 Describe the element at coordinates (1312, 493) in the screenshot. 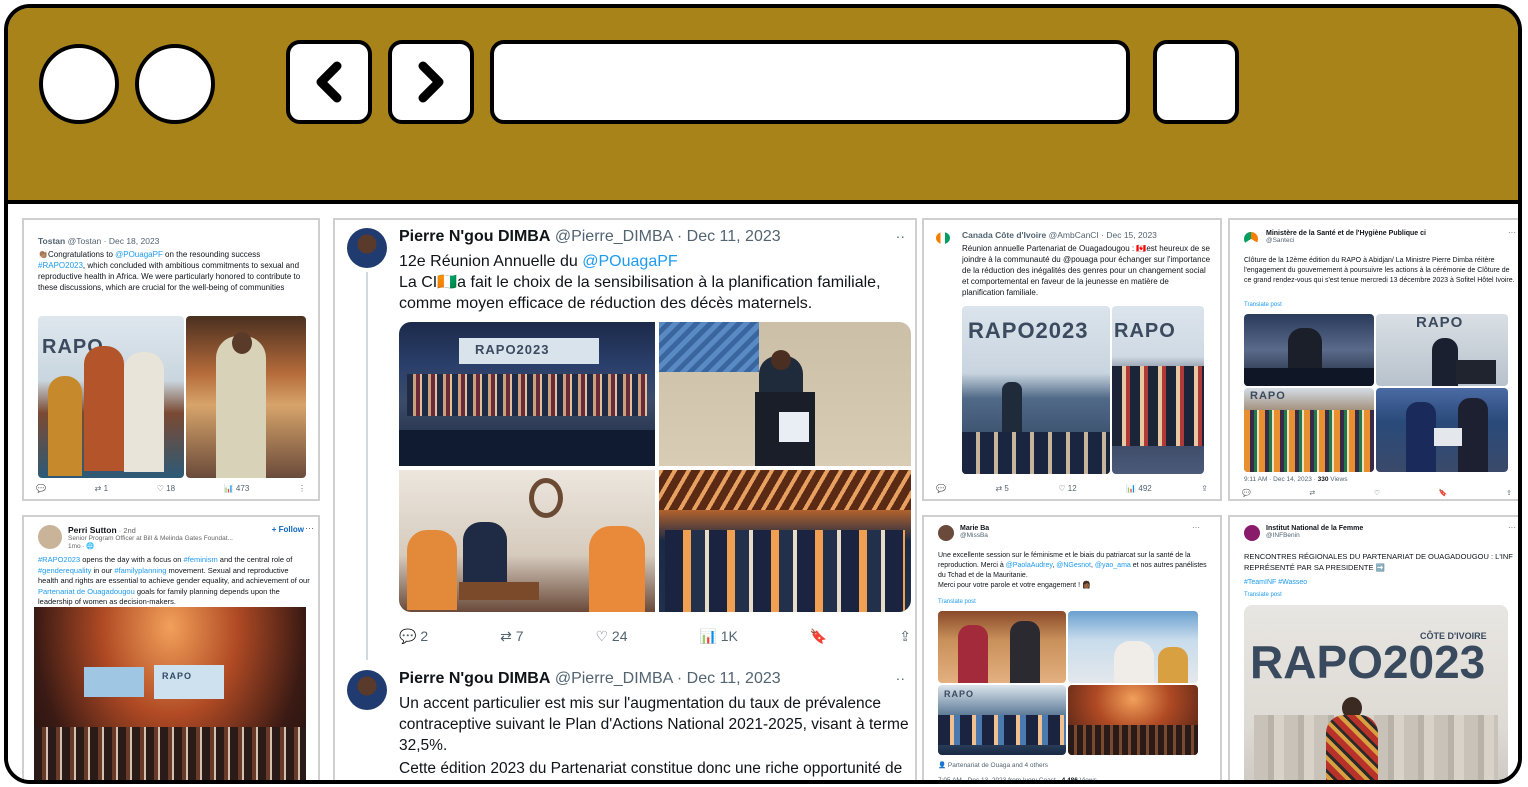

I see `retweet-button: ⇄` at that location.